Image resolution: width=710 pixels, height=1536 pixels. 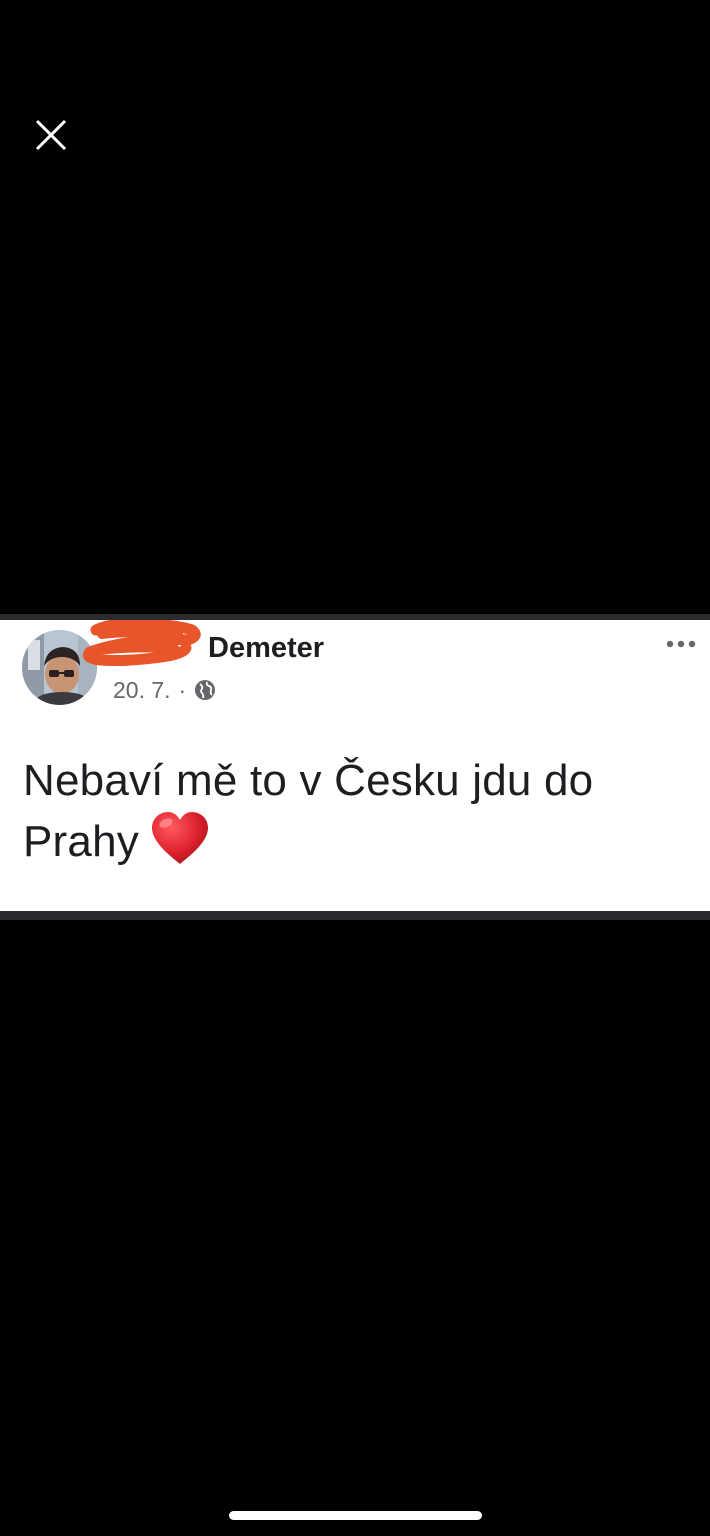 What do you see at coordinates (205, 690) in the screenshot?
I see `globe-icon` at bounding box center [205, 690].